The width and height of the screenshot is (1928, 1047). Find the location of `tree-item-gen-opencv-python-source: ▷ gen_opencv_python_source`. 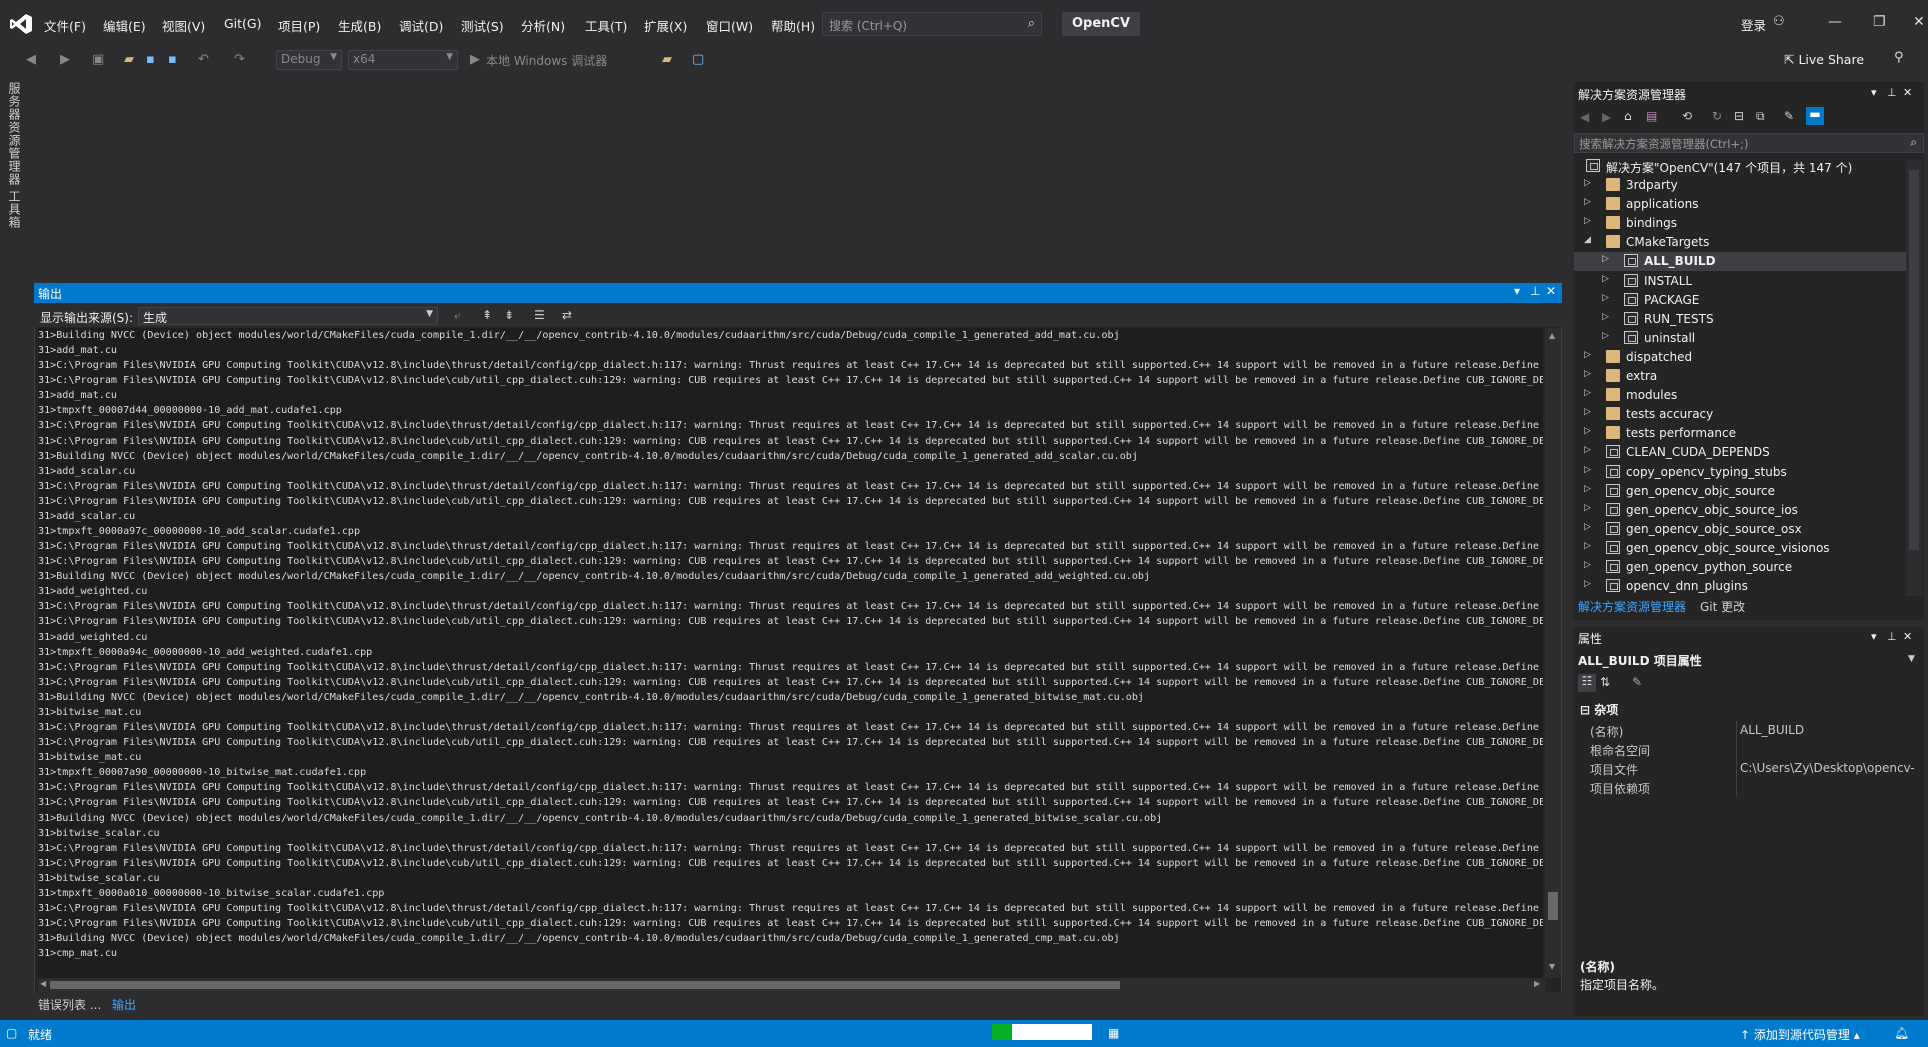

tree-item-gen-opencv-python-source: ▷ gen_opencv_python_source is located at coordinates (1740, 567).